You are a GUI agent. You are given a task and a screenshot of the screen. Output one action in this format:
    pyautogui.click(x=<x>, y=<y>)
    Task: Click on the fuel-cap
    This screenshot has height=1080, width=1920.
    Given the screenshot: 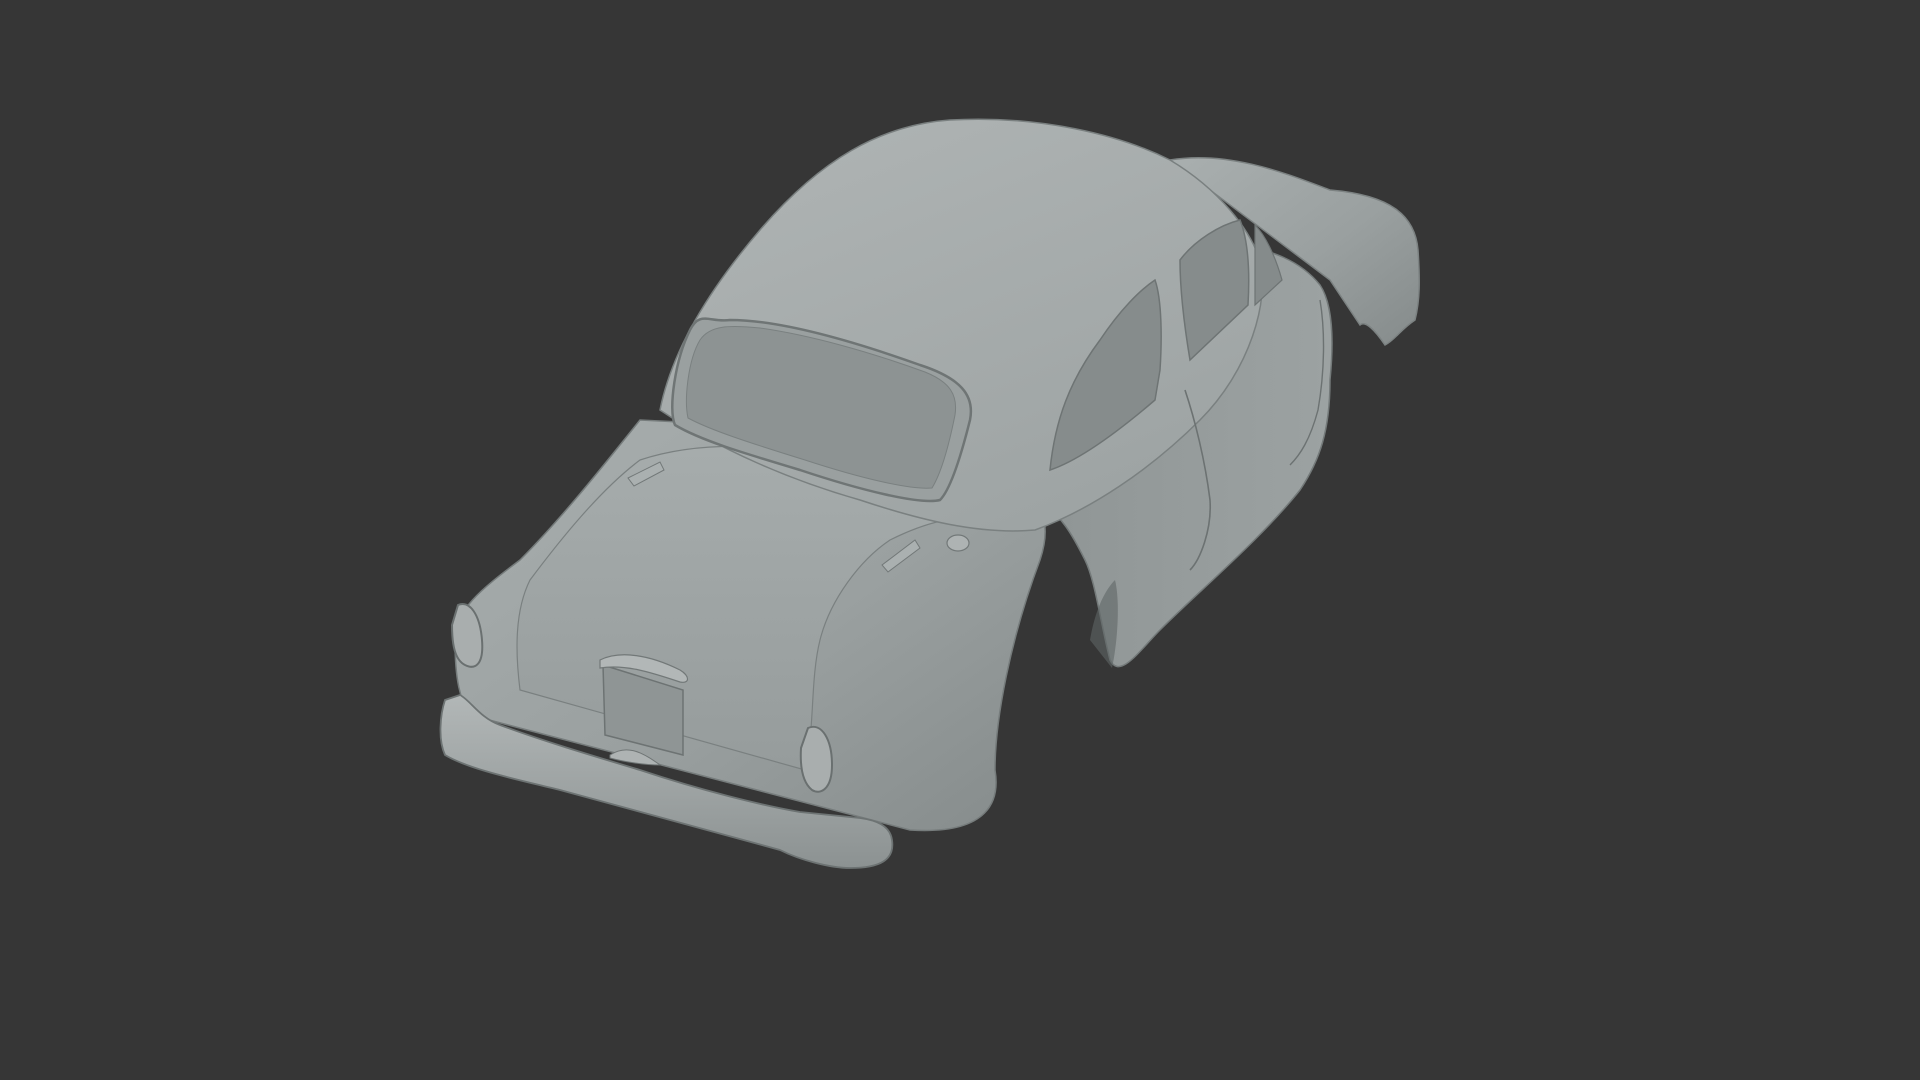 What is the action you would take?
    pyautogui.click(x=958, y=543)
    